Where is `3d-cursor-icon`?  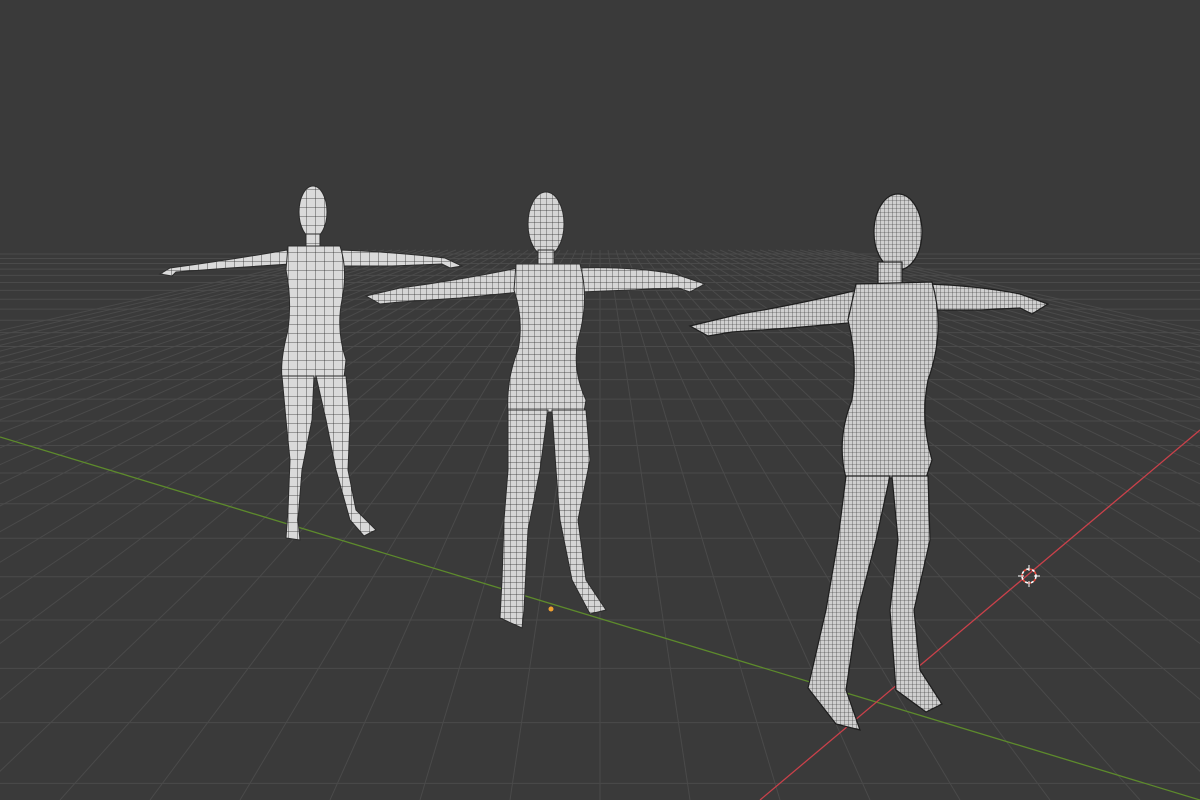 3d-cursor-icon is located at coordinates (1029, 576).